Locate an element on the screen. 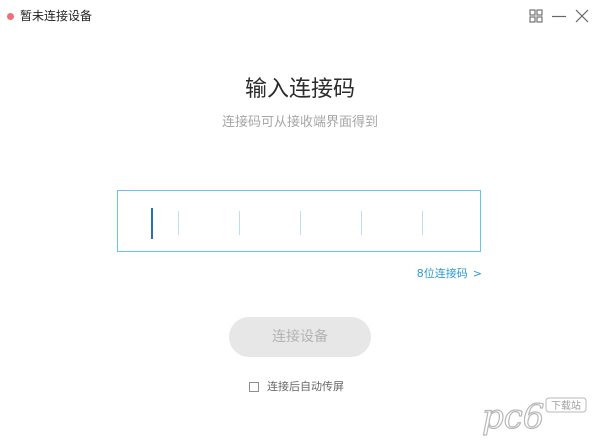 The height and width of the screenshot is (448, 600). auto-cast-option: 连接后自动传屏 is located at coordinates (296, 387).